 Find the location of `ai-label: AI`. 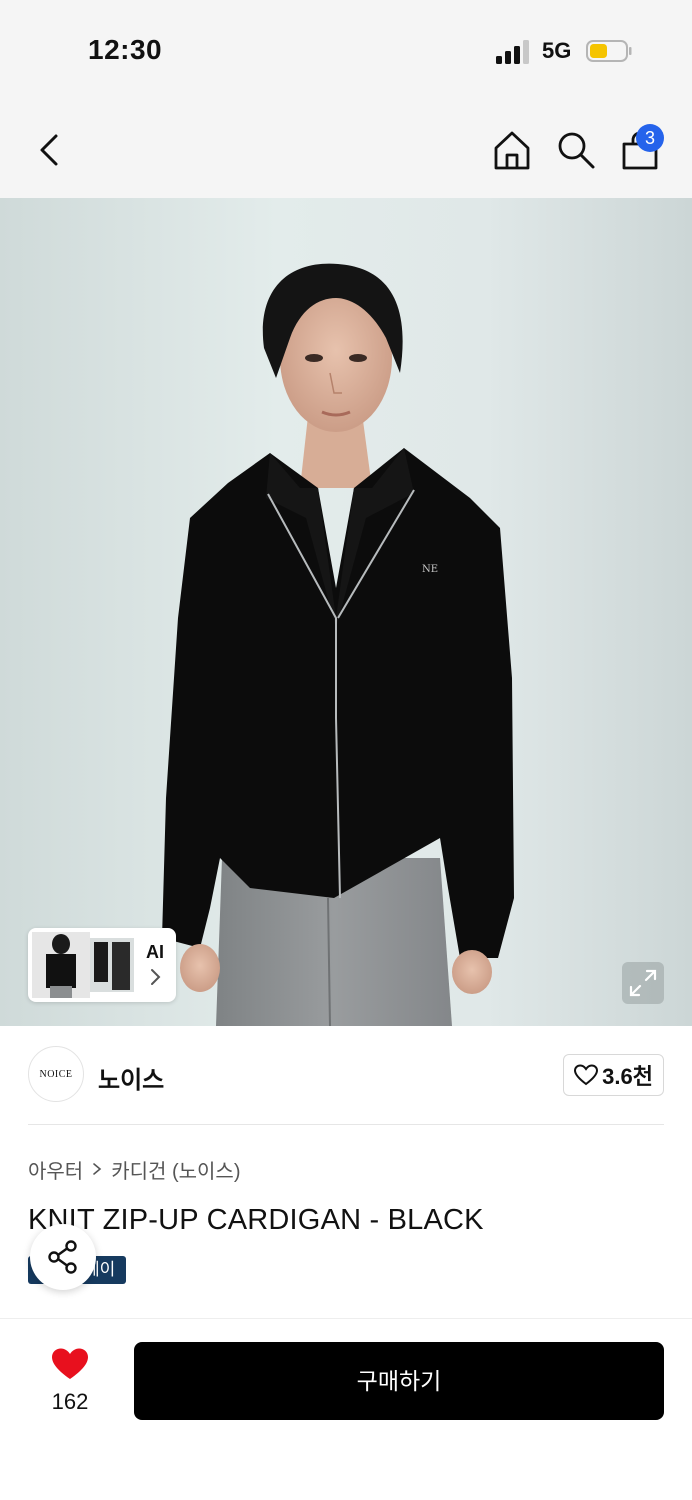

ai-label: AI is located at coordinates (155, 952).